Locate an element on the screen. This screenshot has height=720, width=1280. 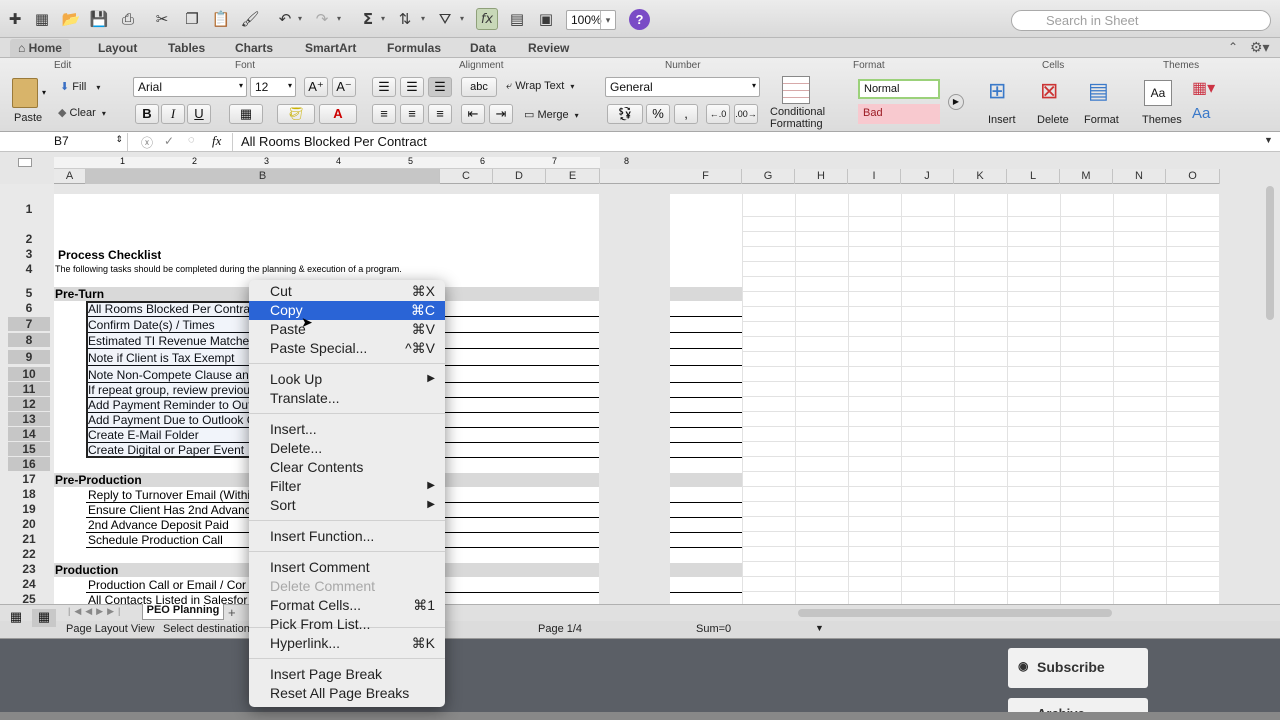
align-left-button: ≡ is located at coordinates (384, 114).